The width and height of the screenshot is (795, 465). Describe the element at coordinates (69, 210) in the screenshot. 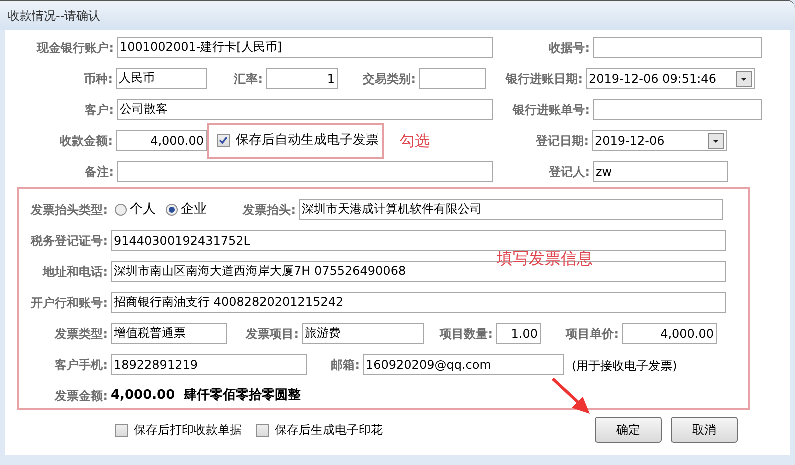

I see `field-label: 发票抬头类型:` at that location.